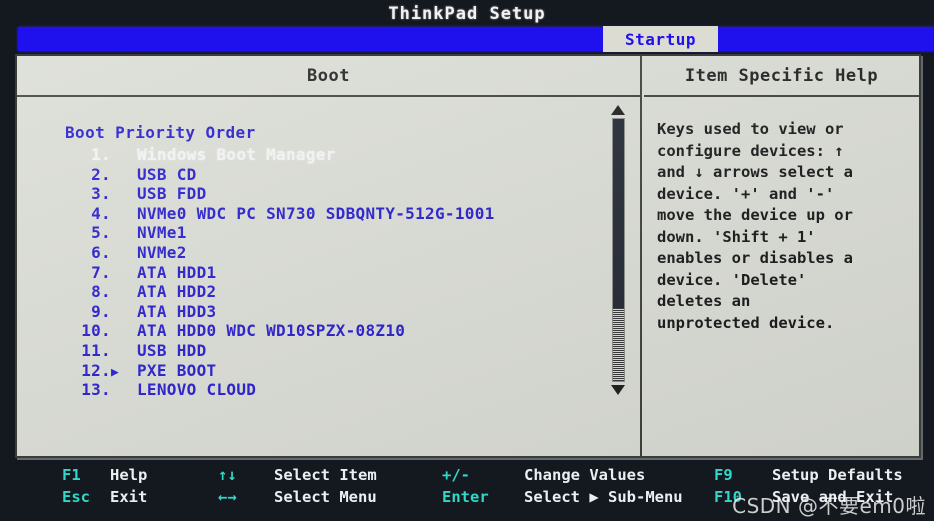  I want to click on help-pane-header: Item Specific Help, so click(781, 76).